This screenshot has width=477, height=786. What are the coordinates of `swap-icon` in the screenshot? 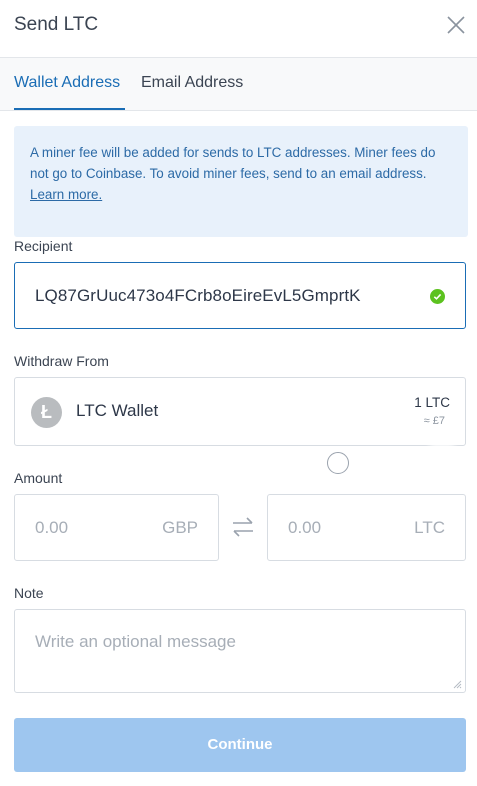 It's located at (243, 527).